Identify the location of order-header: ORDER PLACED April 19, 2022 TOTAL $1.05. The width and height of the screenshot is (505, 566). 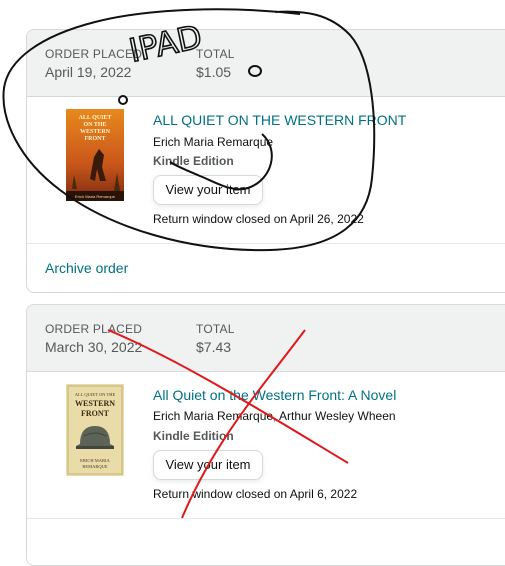
(266, 63).